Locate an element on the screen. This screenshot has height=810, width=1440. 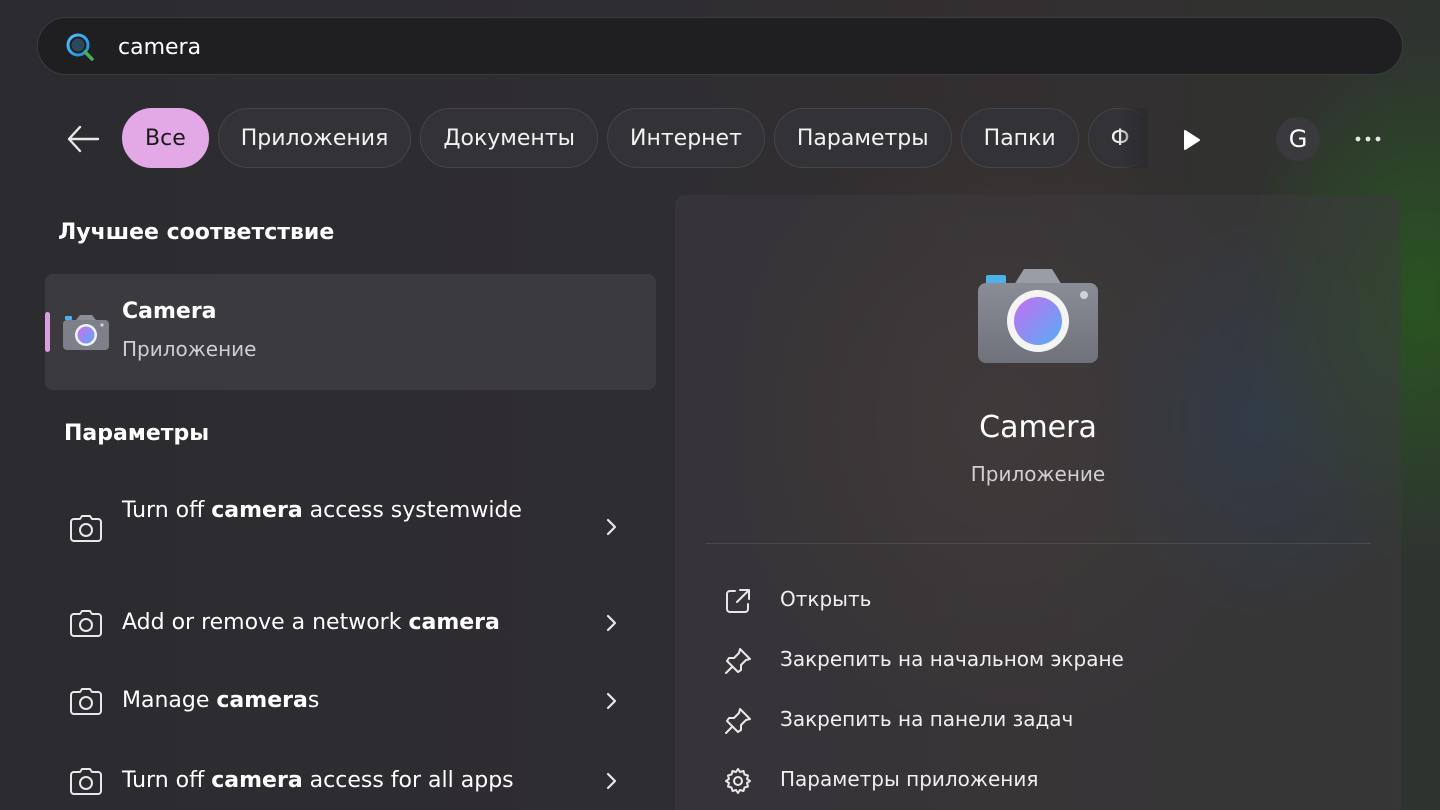
chips-fade is located at coordinates (1133, 138).